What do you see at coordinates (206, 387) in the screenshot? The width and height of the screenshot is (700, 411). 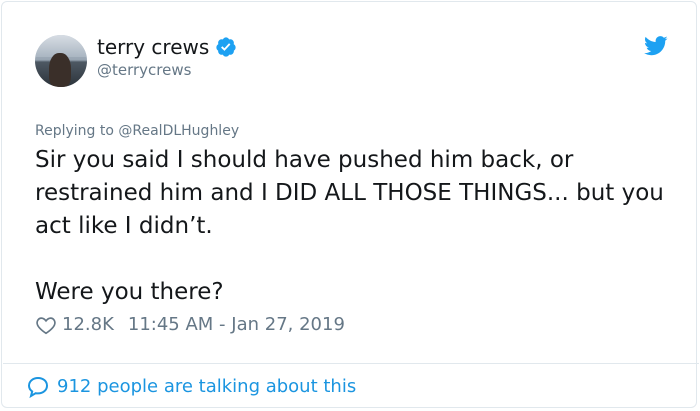 I see `conversation-text: 912 people are talking about this` at bounding box center [206, 387].